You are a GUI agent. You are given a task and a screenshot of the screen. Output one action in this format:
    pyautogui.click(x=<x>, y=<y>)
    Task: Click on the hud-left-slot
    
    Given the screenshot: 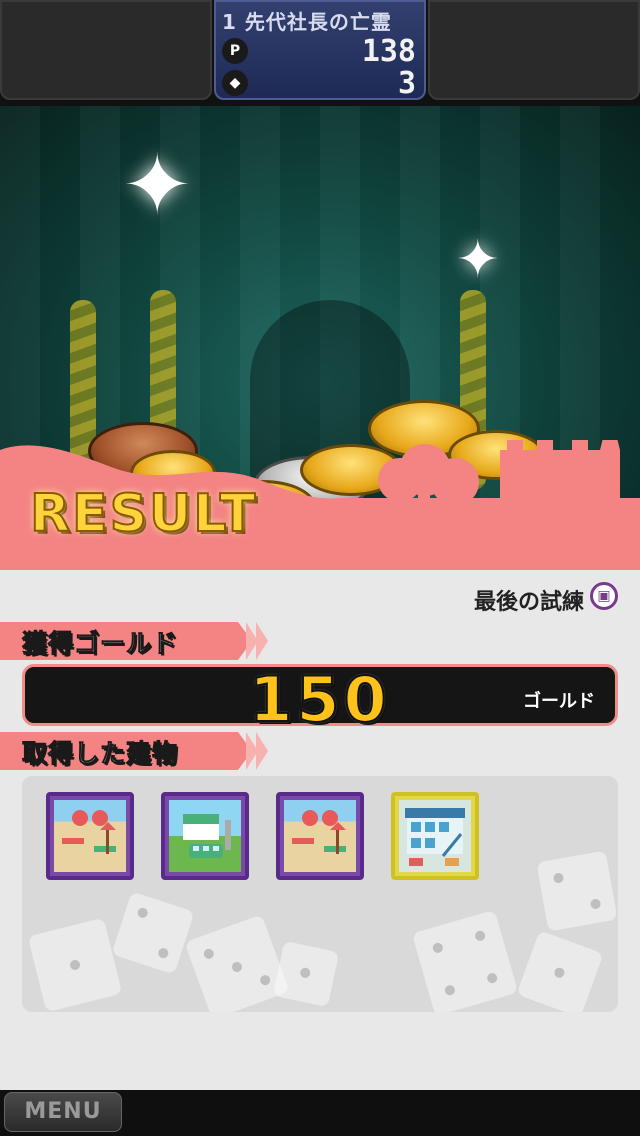 What is the action you would take?
    pyautogui.click(x=106, y=50)
    